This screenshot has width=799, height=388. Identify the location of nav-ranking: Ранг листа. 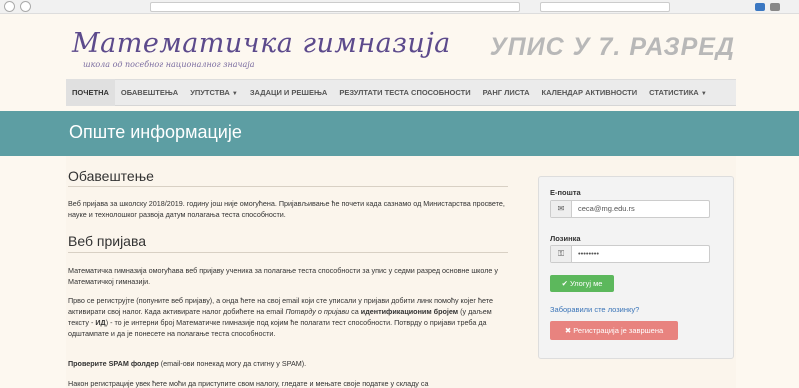
(506, 92).